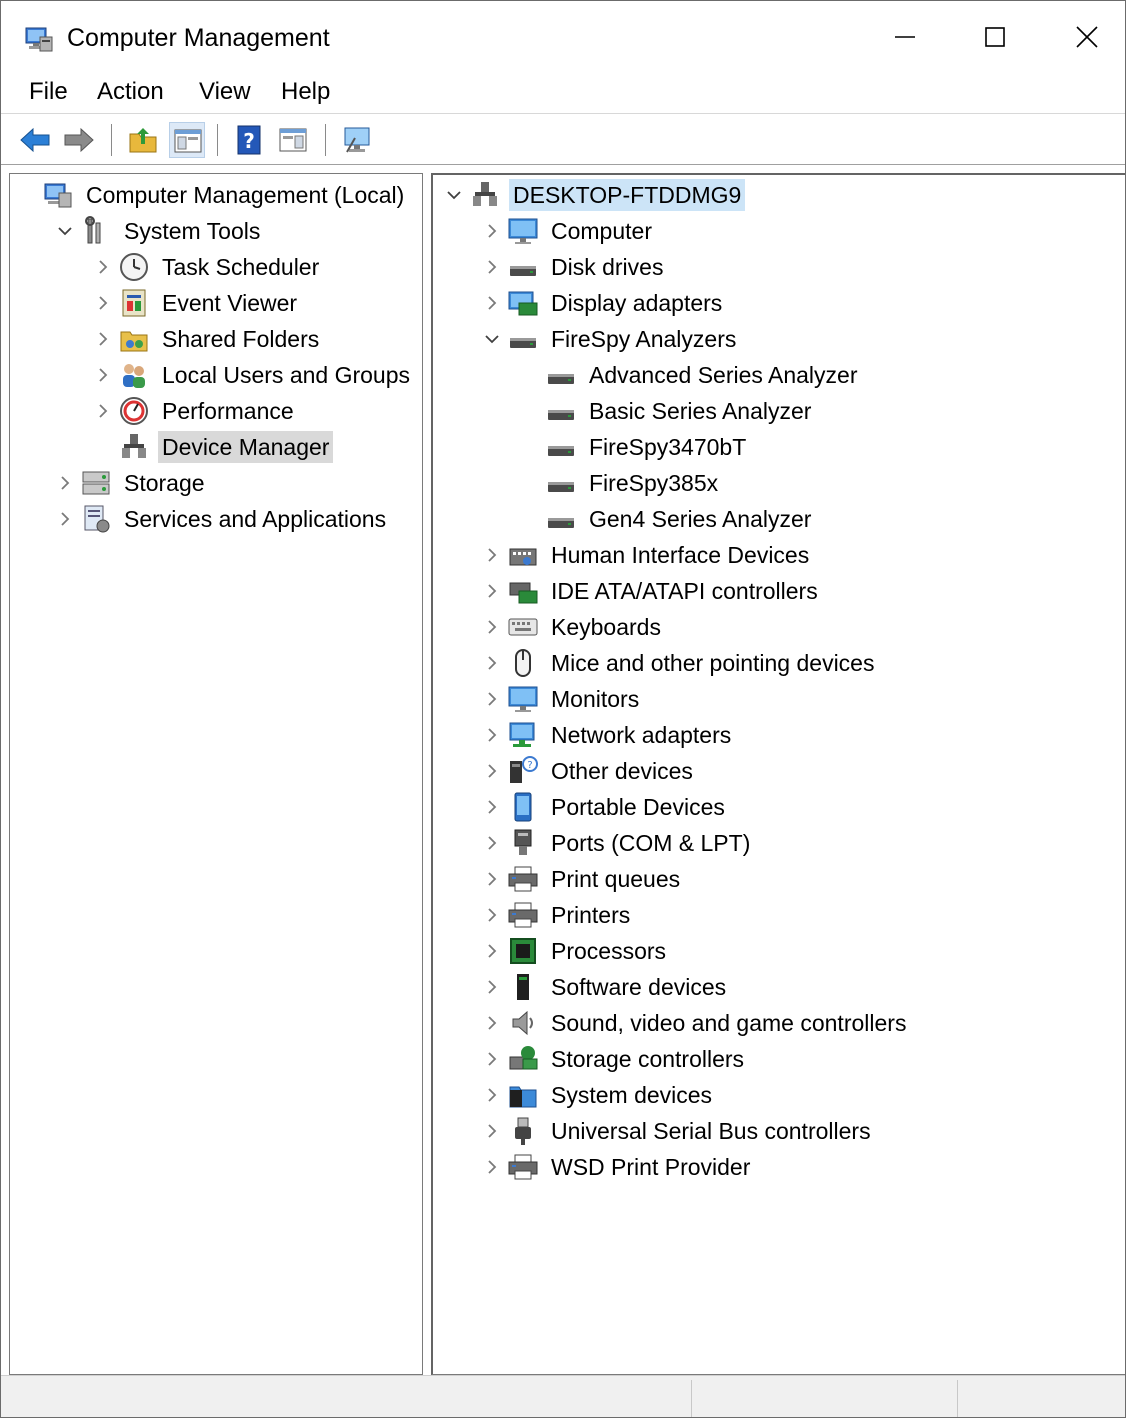 This screenshot has height=1418, width=1126. What do you see at coordinates (558, 915) in the screenshot?
I see `device-node-printers: Printers` at bounding box center [558, 915].